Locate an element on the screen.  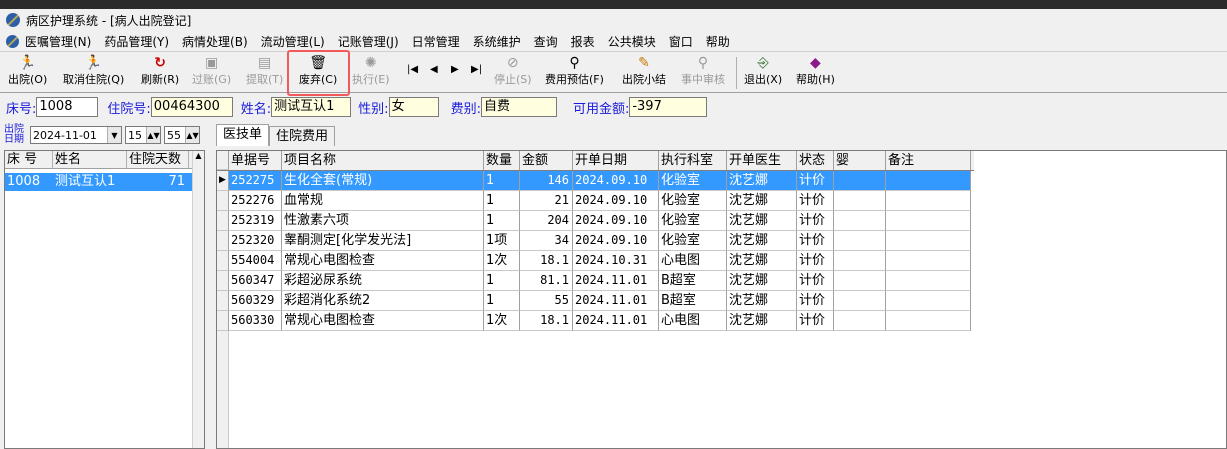
cell-amount: 146 is located at coordinates (546, 181).